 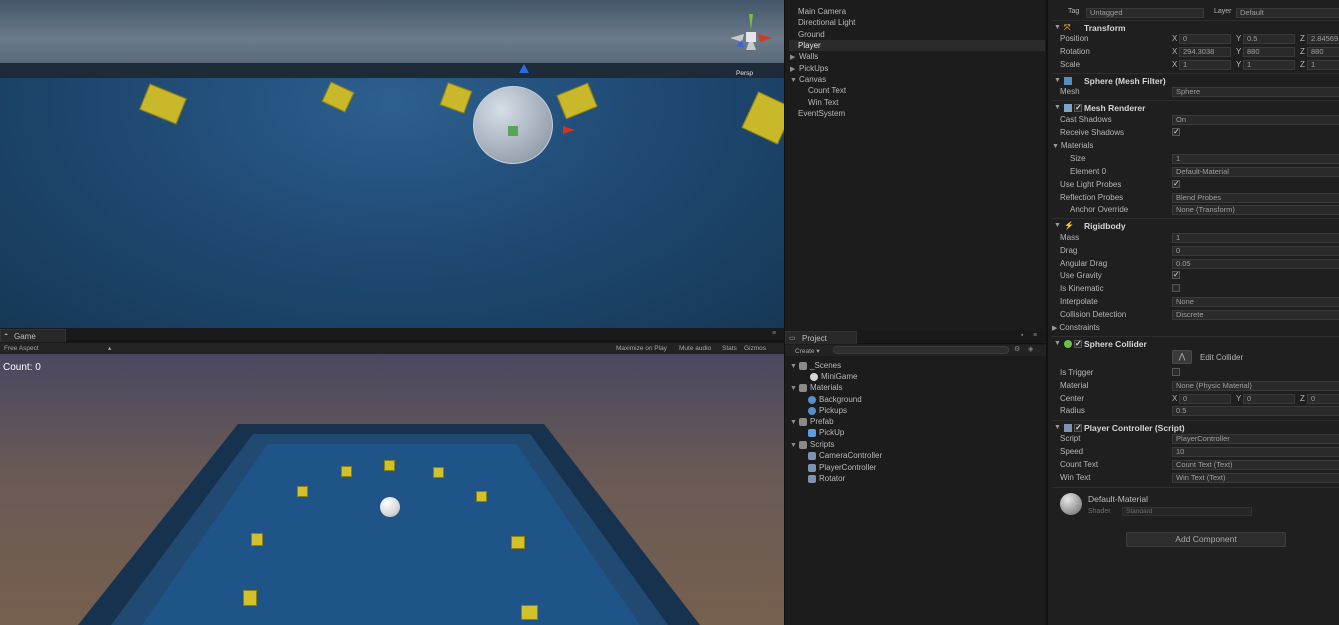 What do you see at coordinates (1255, 302) in the screenshot?
I see `interpolate-dropdown: None` at bounding box center [1255, 302].